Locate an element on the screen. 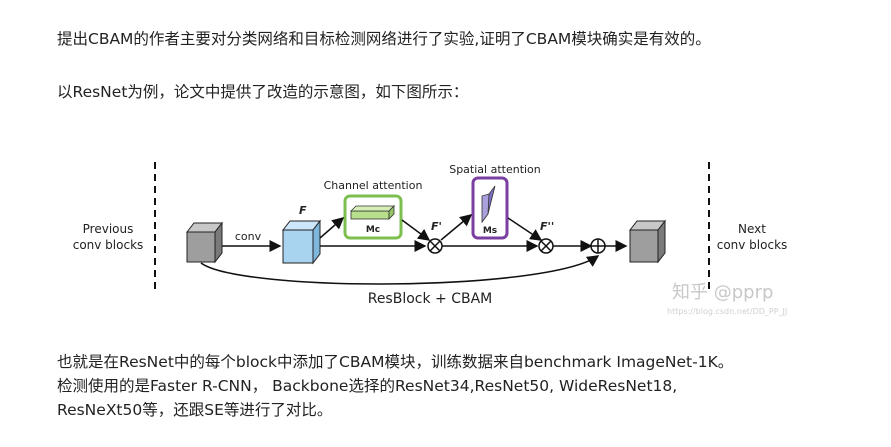 The width and height of the screenshot is (891, 447). input-cube is located at coordinates (204, 242).